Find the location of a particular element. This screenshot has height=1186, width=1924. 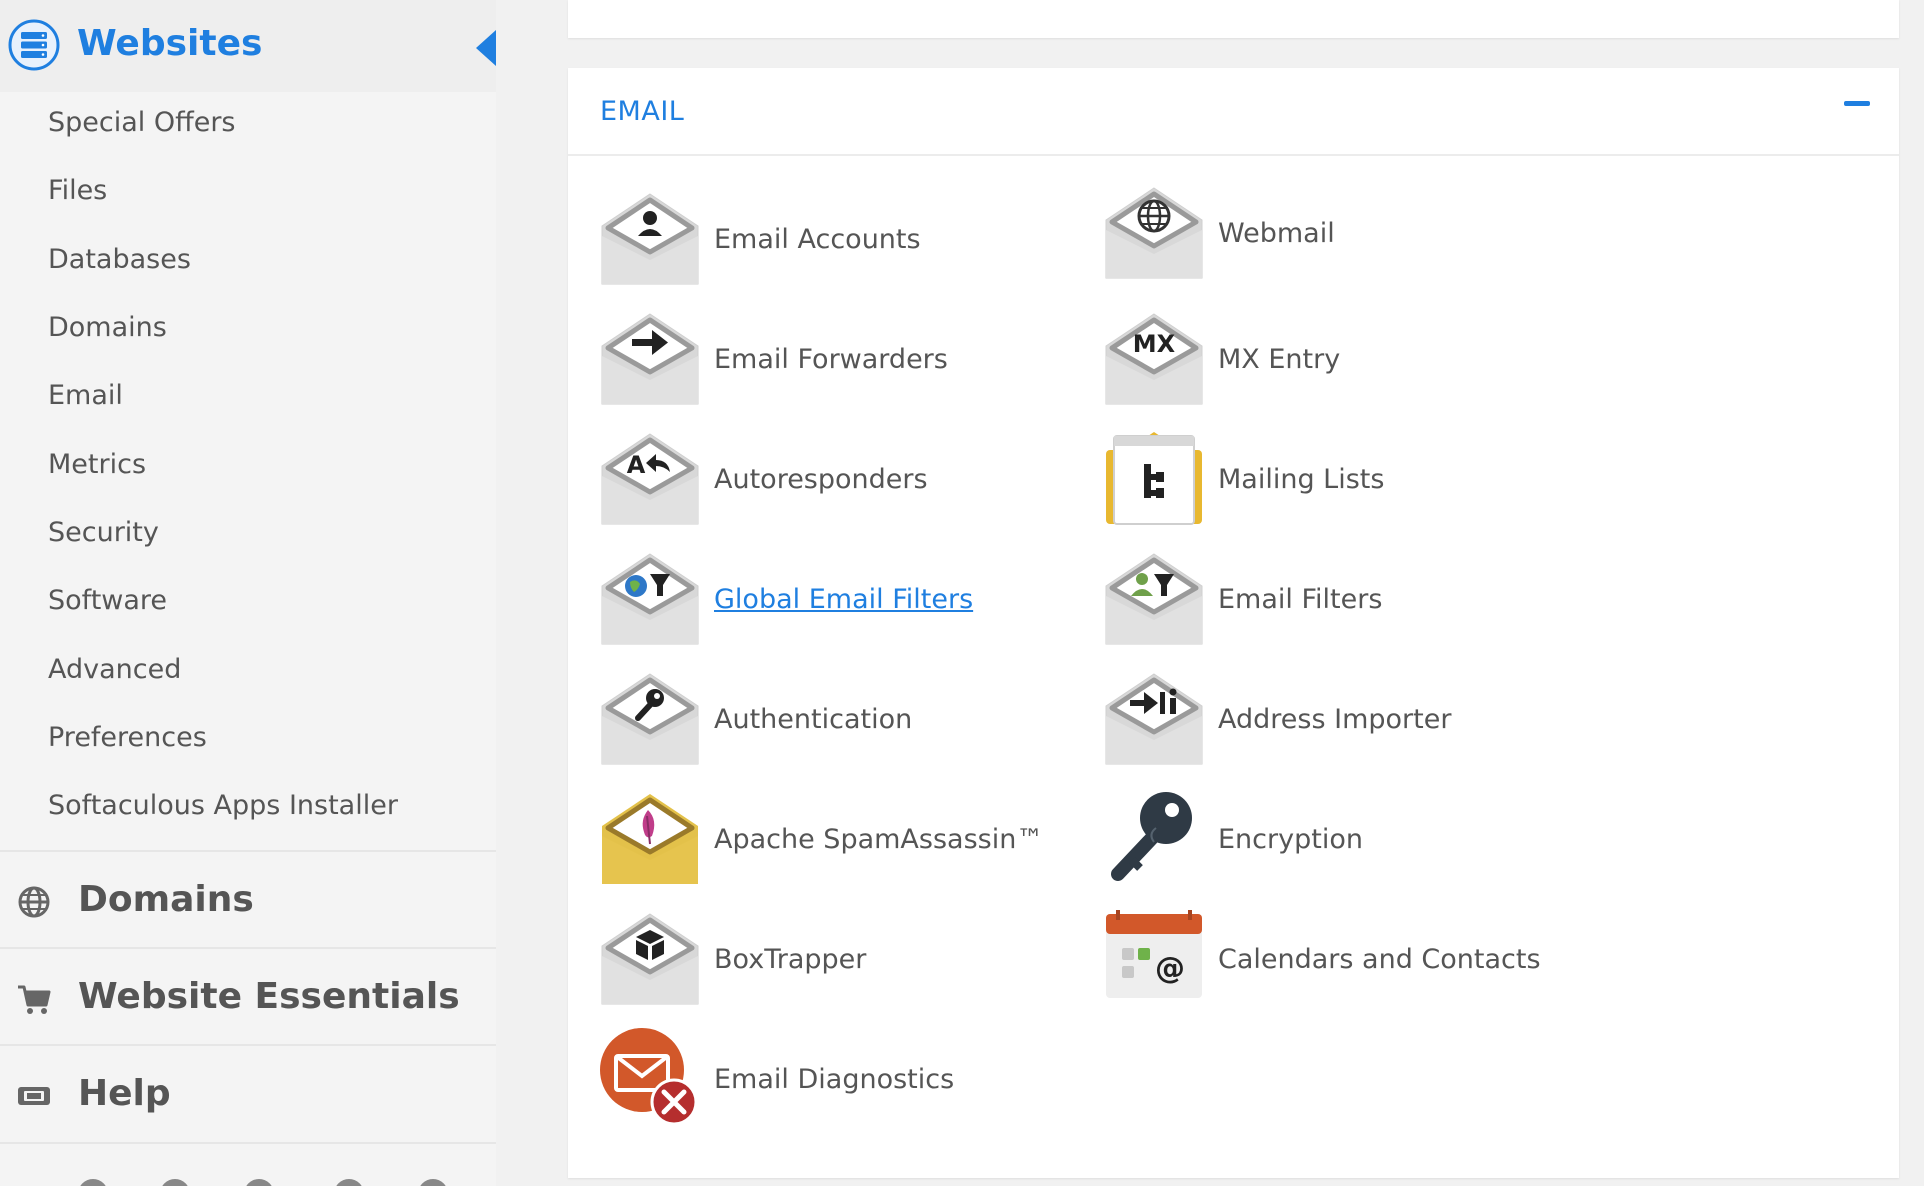

sidebar-section-label: Help is located at coordinates (124, 1093).